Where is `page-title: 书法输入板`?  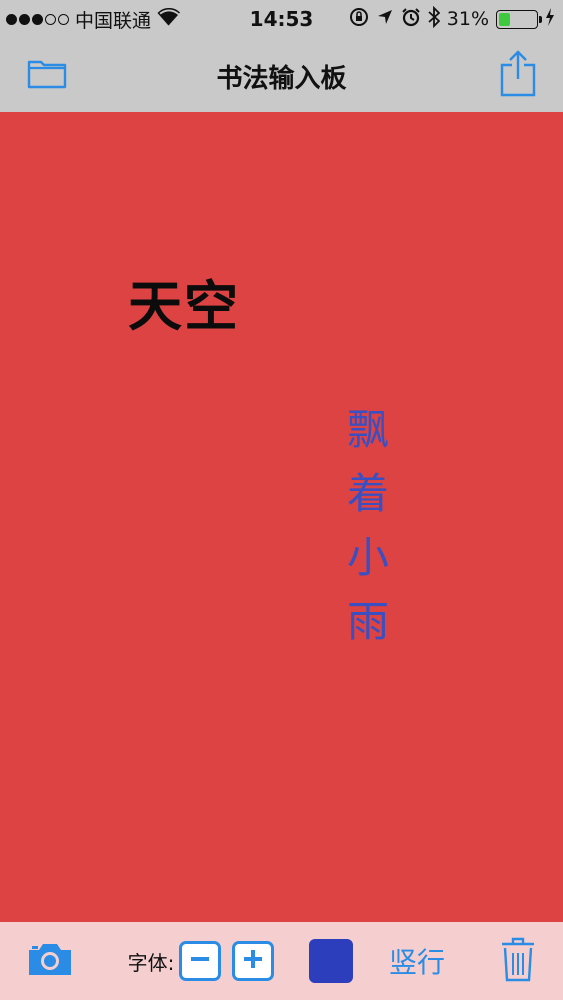 page-title: 书法输入板 is located at coordinates (281, 79).